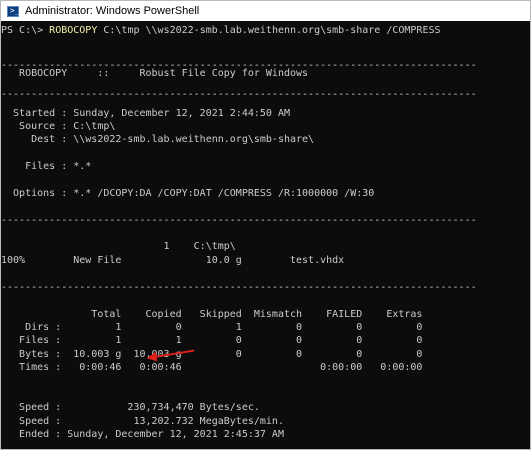  I want to click on title-bar: >_ Administrator: Windows PowerShell, so click(265, 11).